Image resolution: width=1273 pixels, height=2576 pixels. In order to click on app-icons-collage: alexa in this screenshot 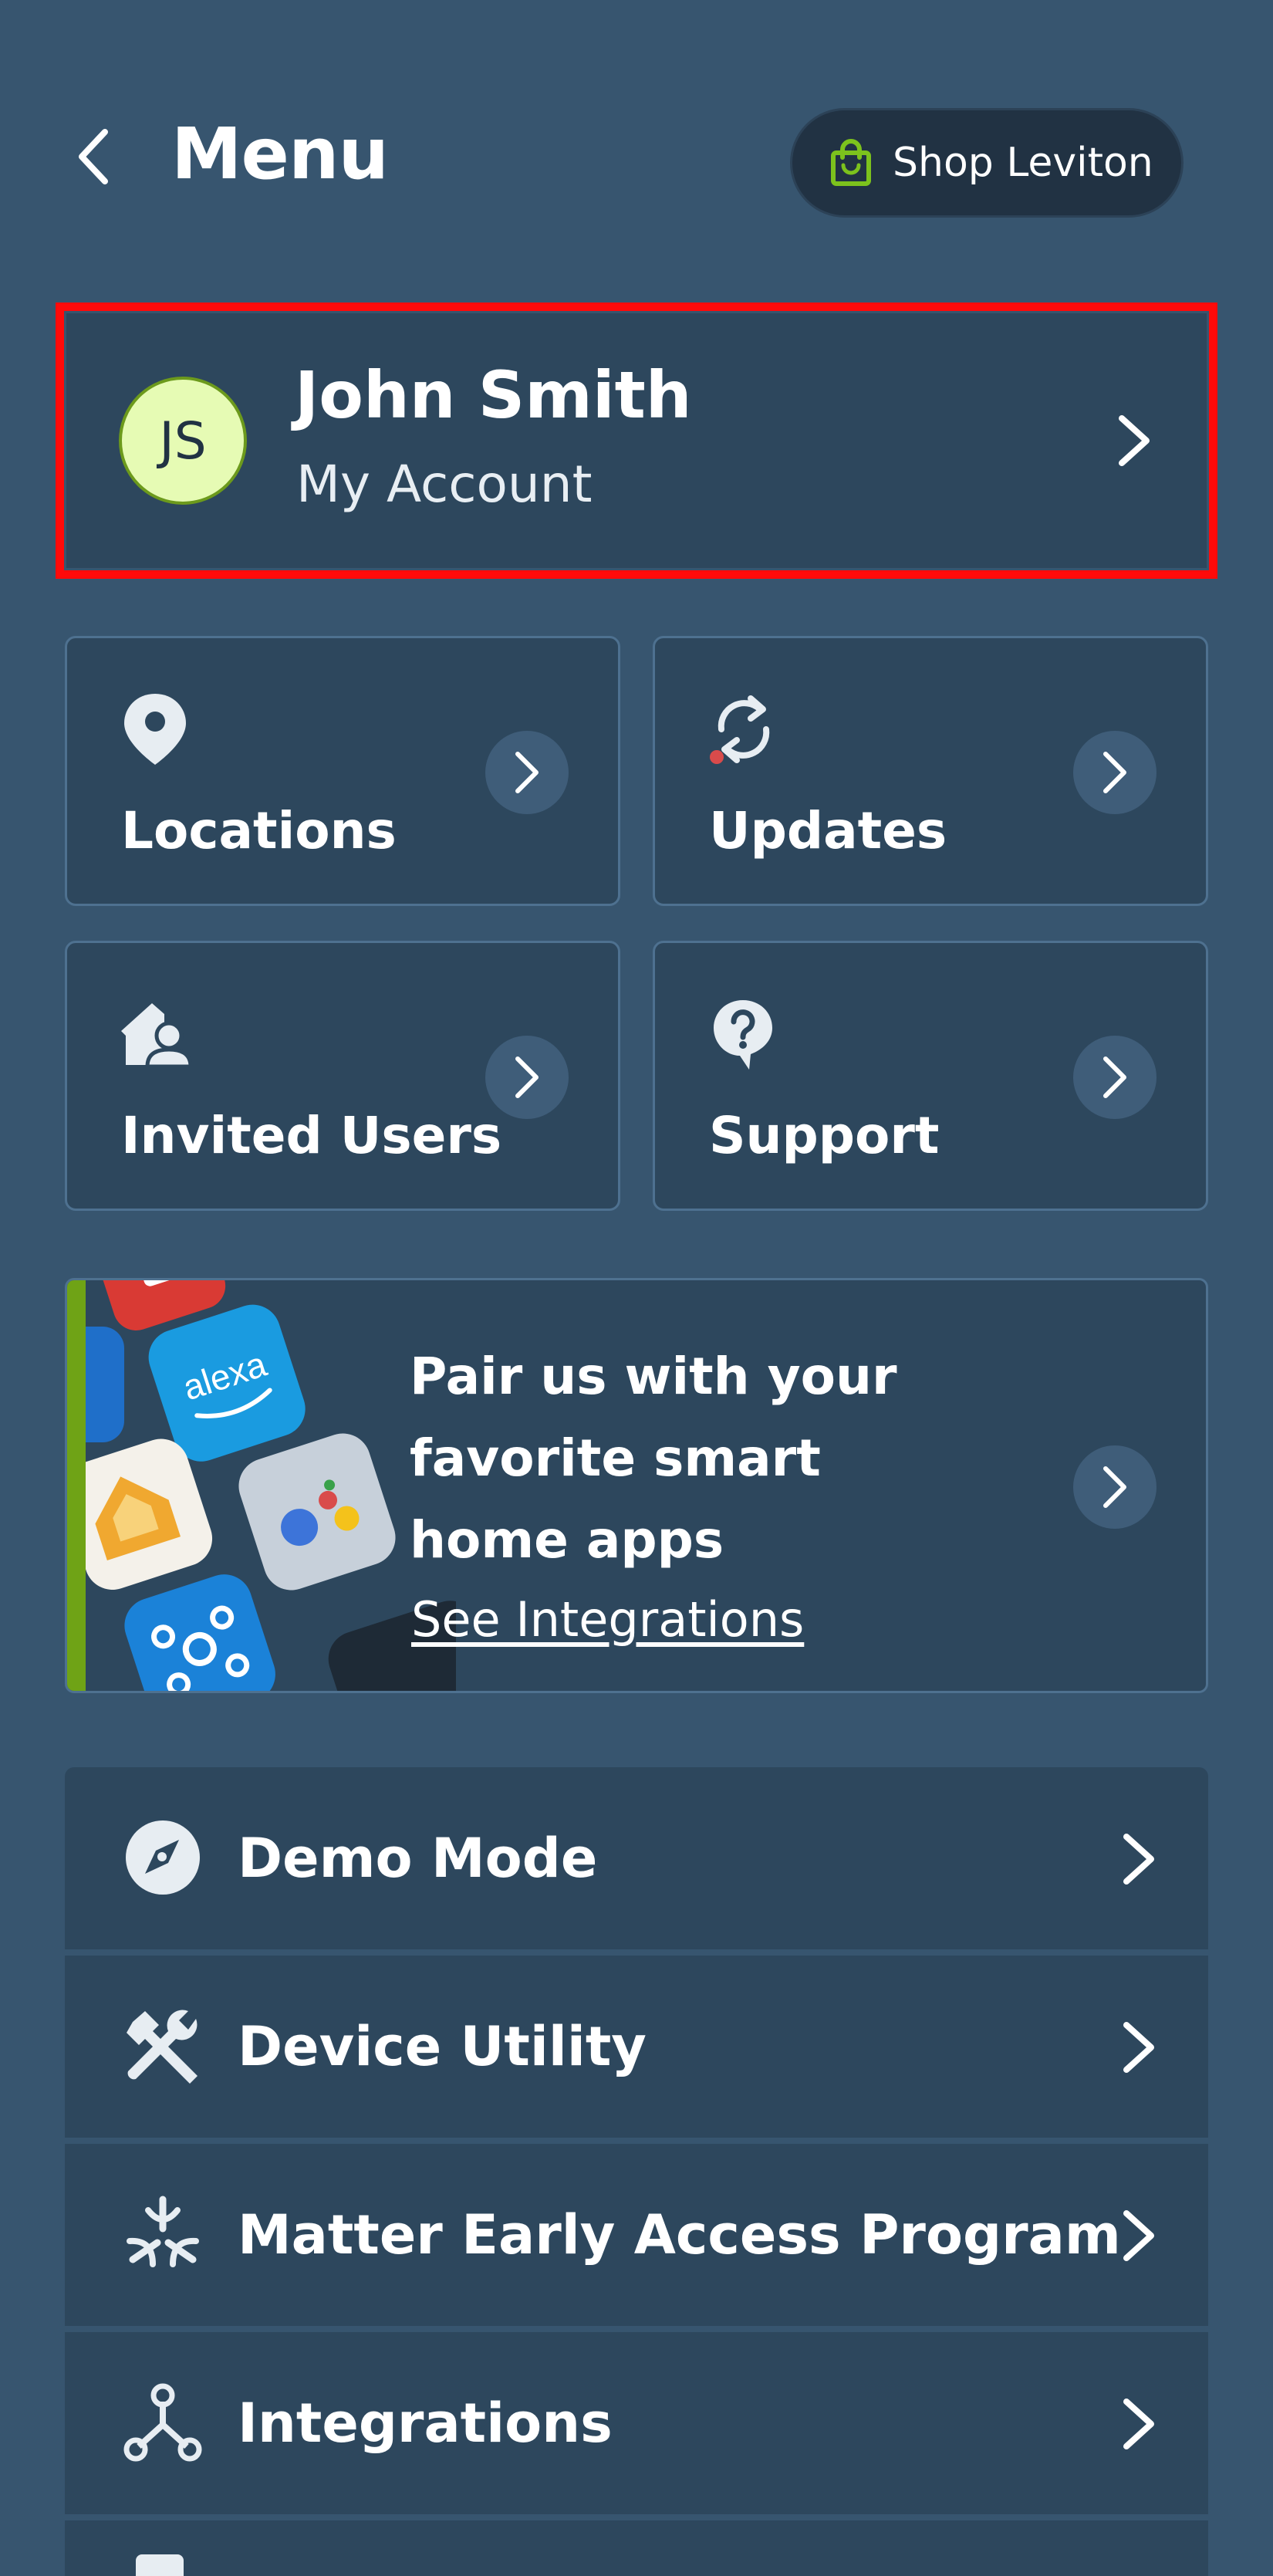, I will do `click(271, 1485)`.